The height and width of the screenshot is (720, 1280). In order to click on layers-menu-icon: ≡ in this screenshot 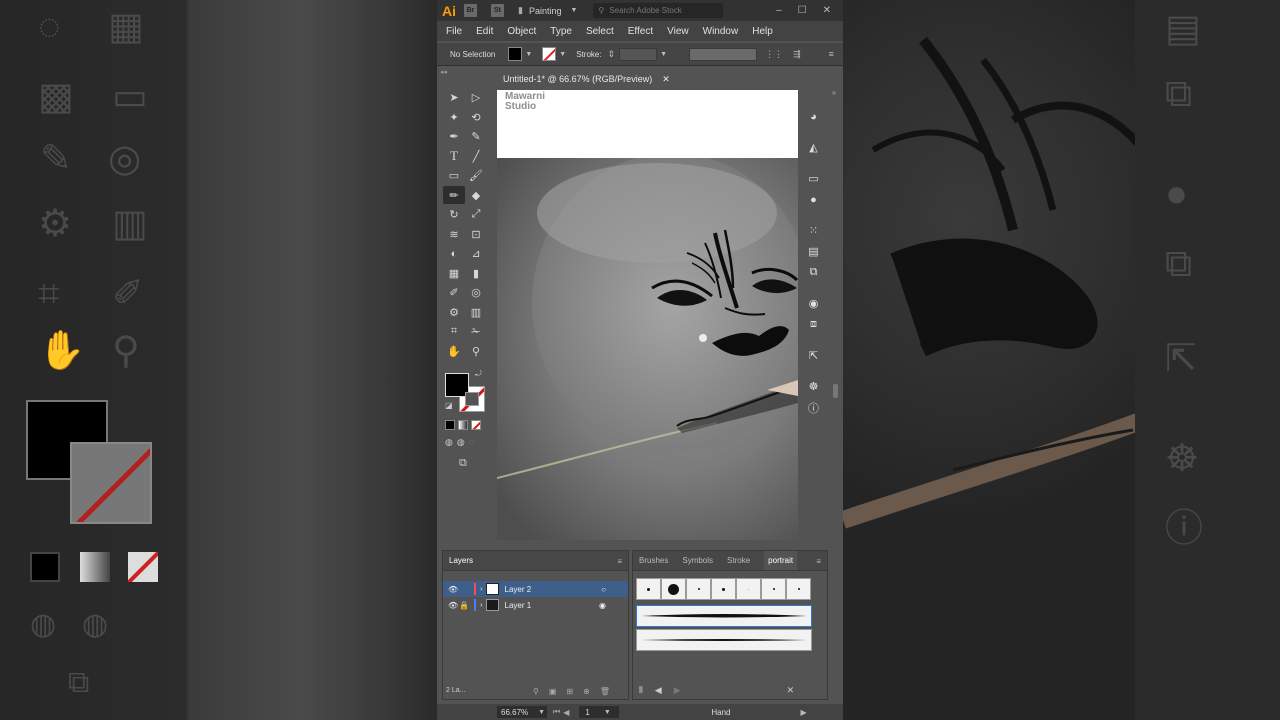, I will do `click(619, 561)`.